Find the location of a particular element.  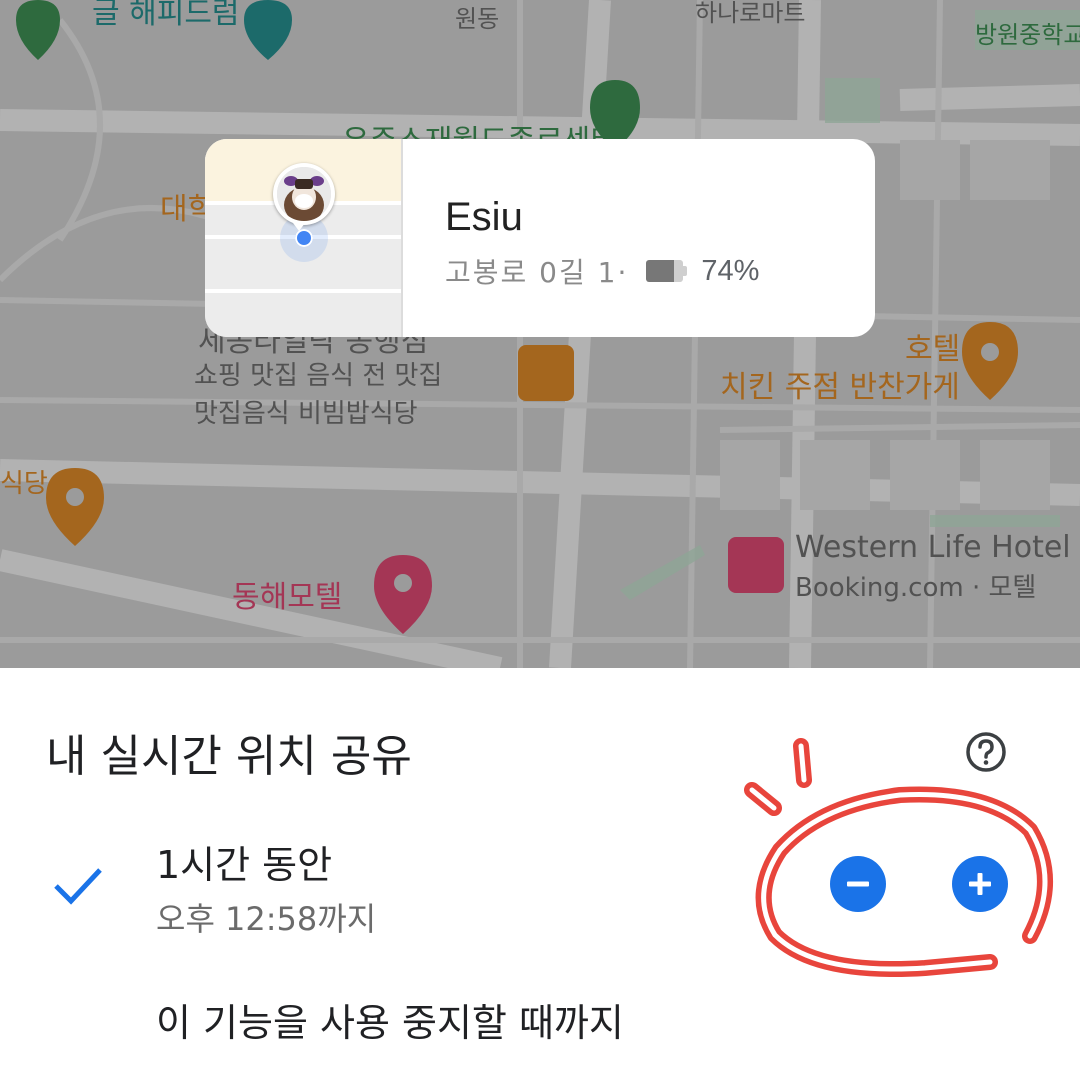

plus-icon is located at coordinates (980, 884).